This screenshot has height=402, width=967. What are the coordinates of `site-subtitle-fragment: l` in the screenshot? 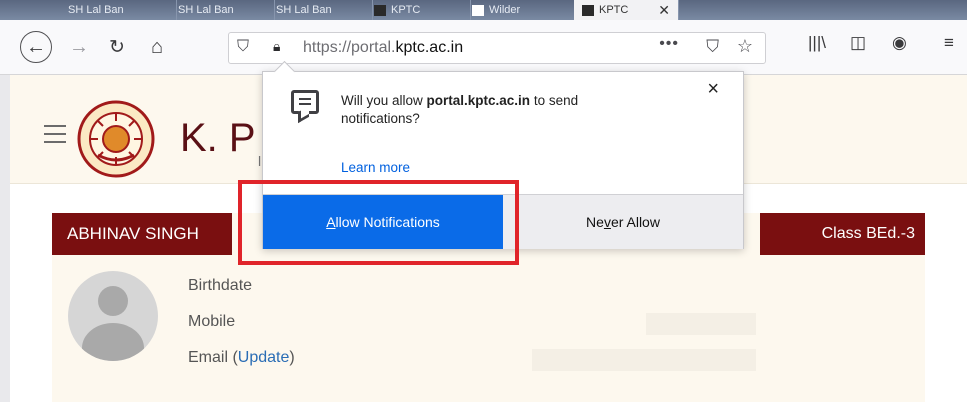 It's located at (260, 161).